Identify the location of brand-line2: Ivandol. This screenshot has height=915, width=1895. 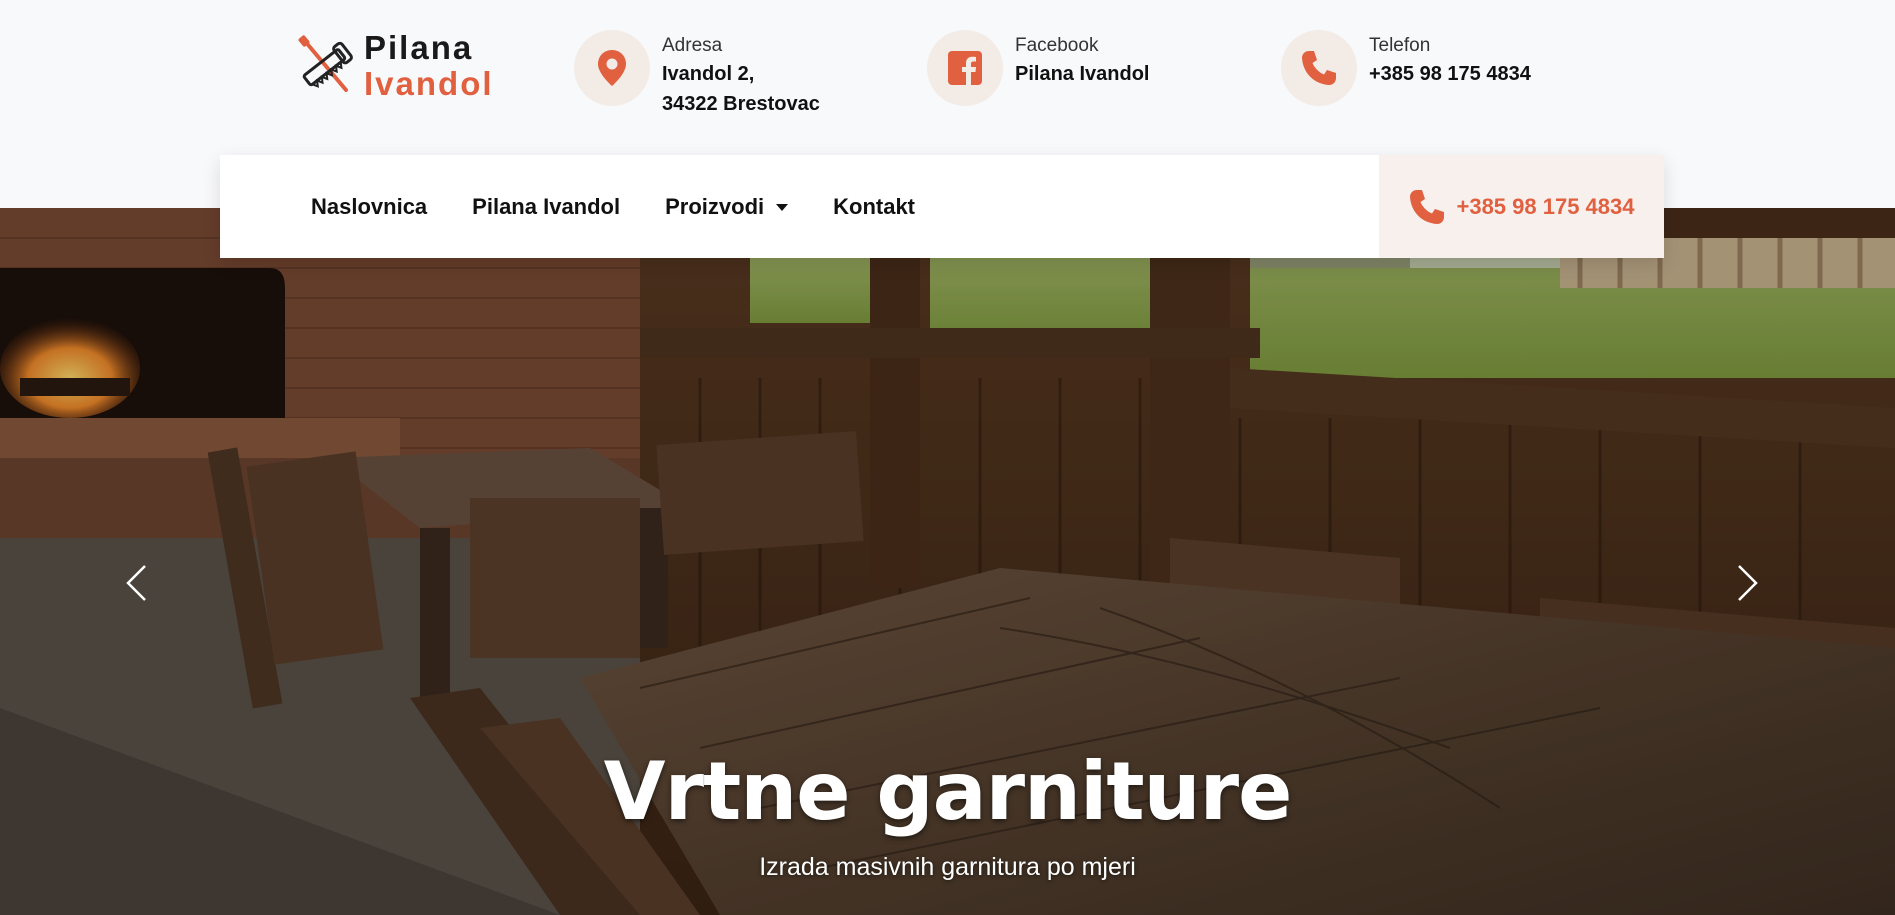
(429, 83).